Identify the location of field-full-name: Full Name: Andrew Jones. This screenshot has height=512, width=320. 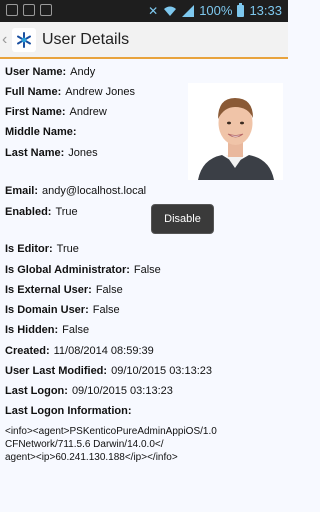
(70, 92).